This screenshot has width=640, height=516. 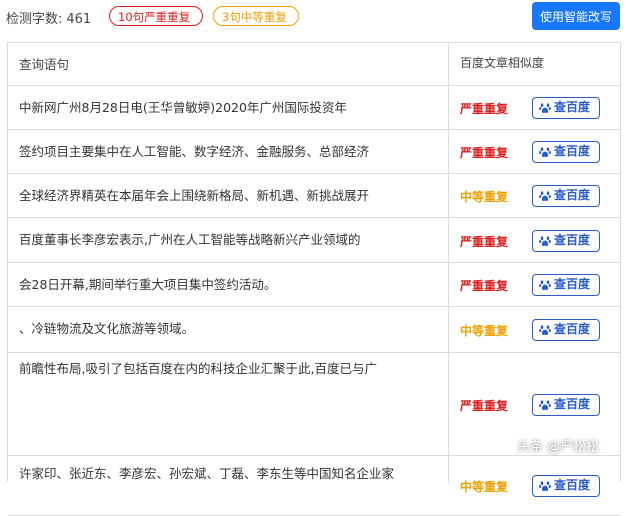 I want to click on table-row: 全球经济界精英在本届年会上围绕新格局、新机遇、新挑战展开 中等重复 查百度, so click(x=314, y=196).